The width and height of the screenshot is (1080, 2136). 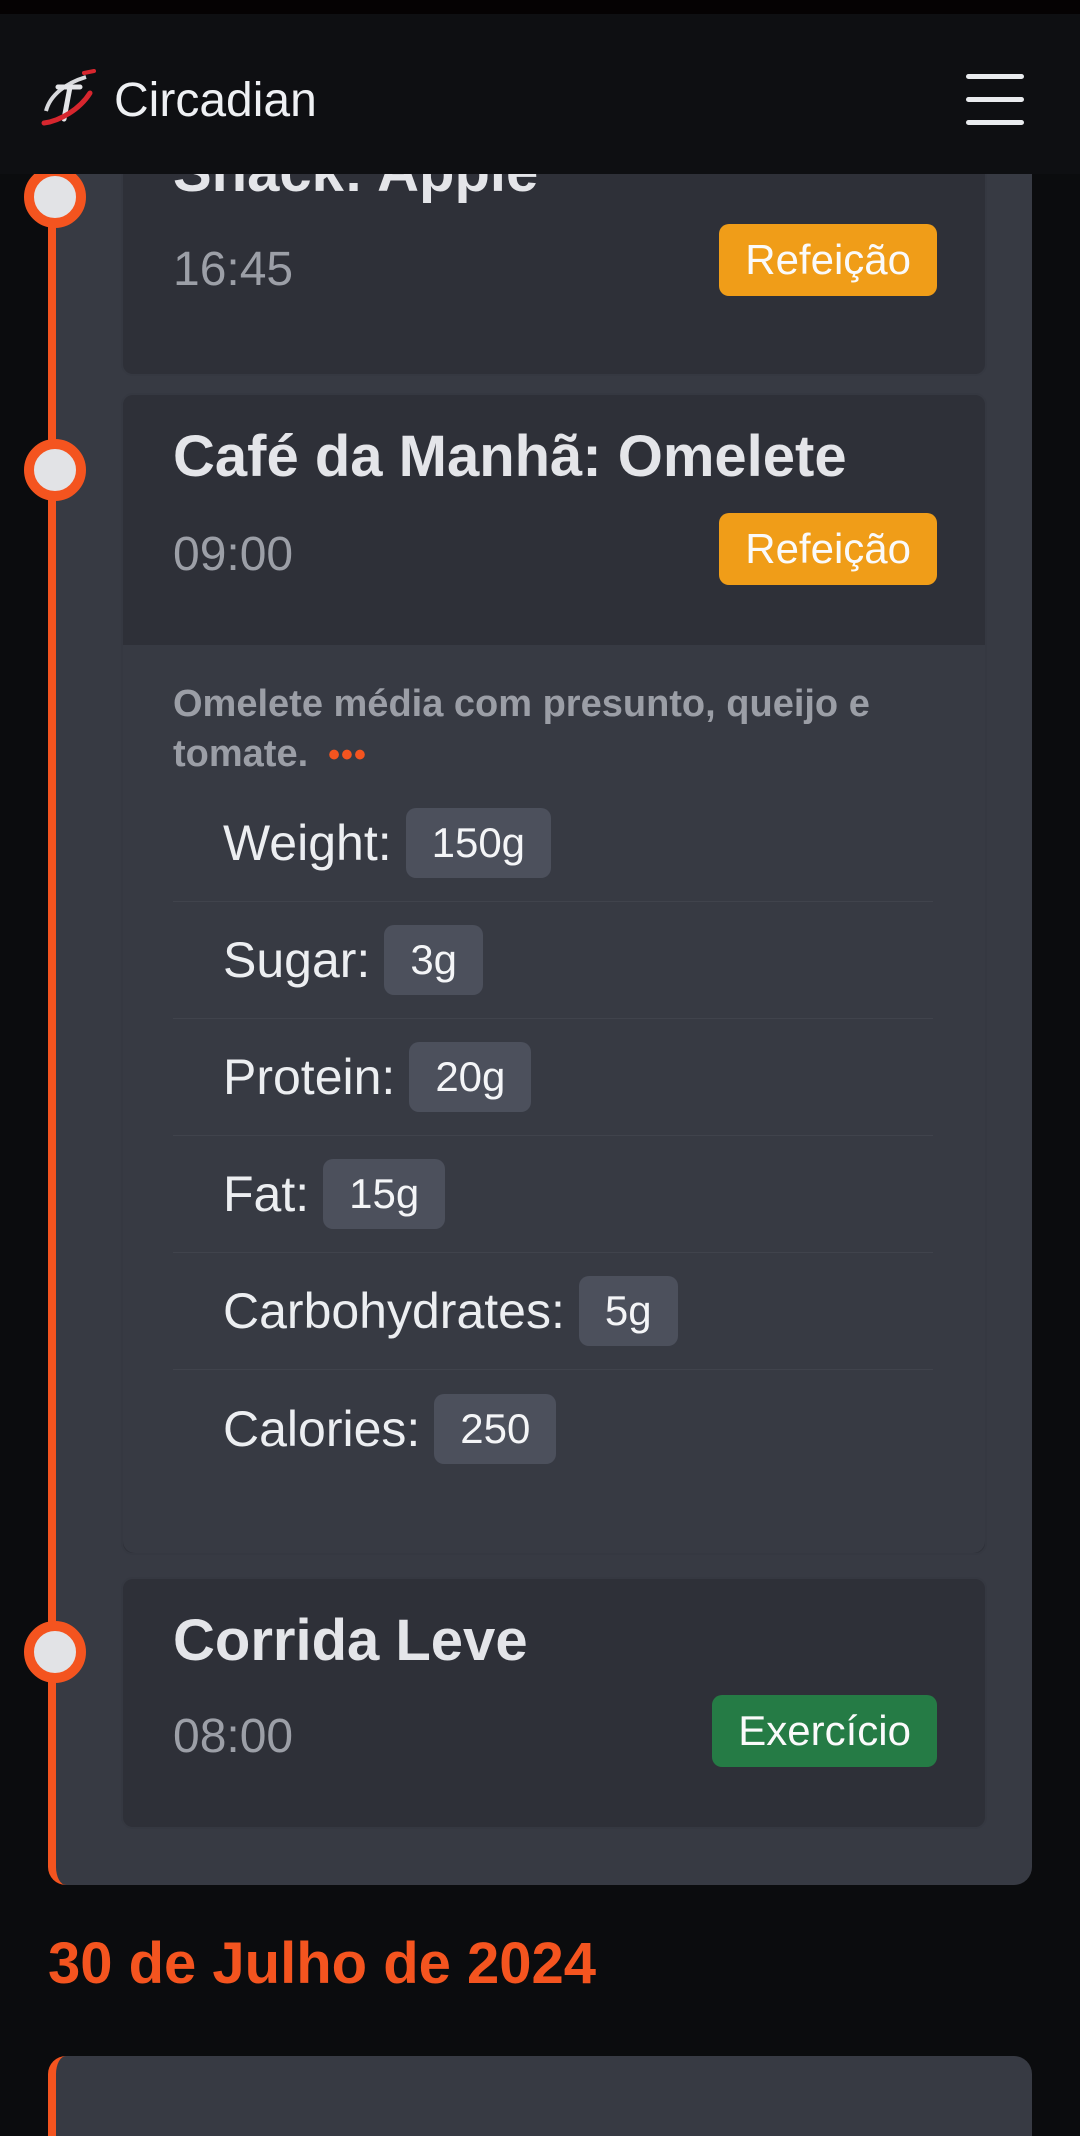 I want to click on nutrient-row-protein: Protein: 20g, so click(x=553, y=1077).